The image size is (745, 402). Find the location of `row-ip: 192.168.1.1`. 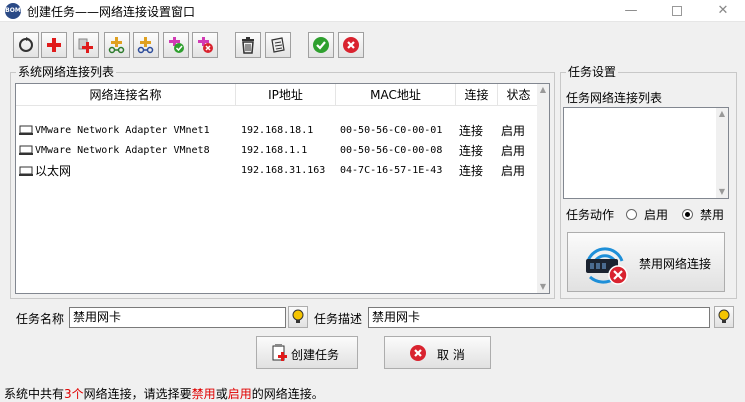

row-ip: 192.168.1.1 is located at coordinates (274, 150).